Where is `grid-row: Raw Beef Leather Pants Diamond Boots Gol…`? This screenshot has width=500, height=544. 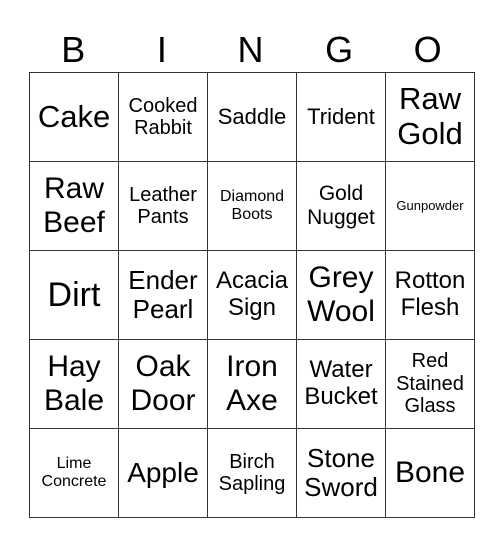
grid-row: Raw Beef Leather Pants Diamond Boots Gol… is located at coordinates (252, 206).